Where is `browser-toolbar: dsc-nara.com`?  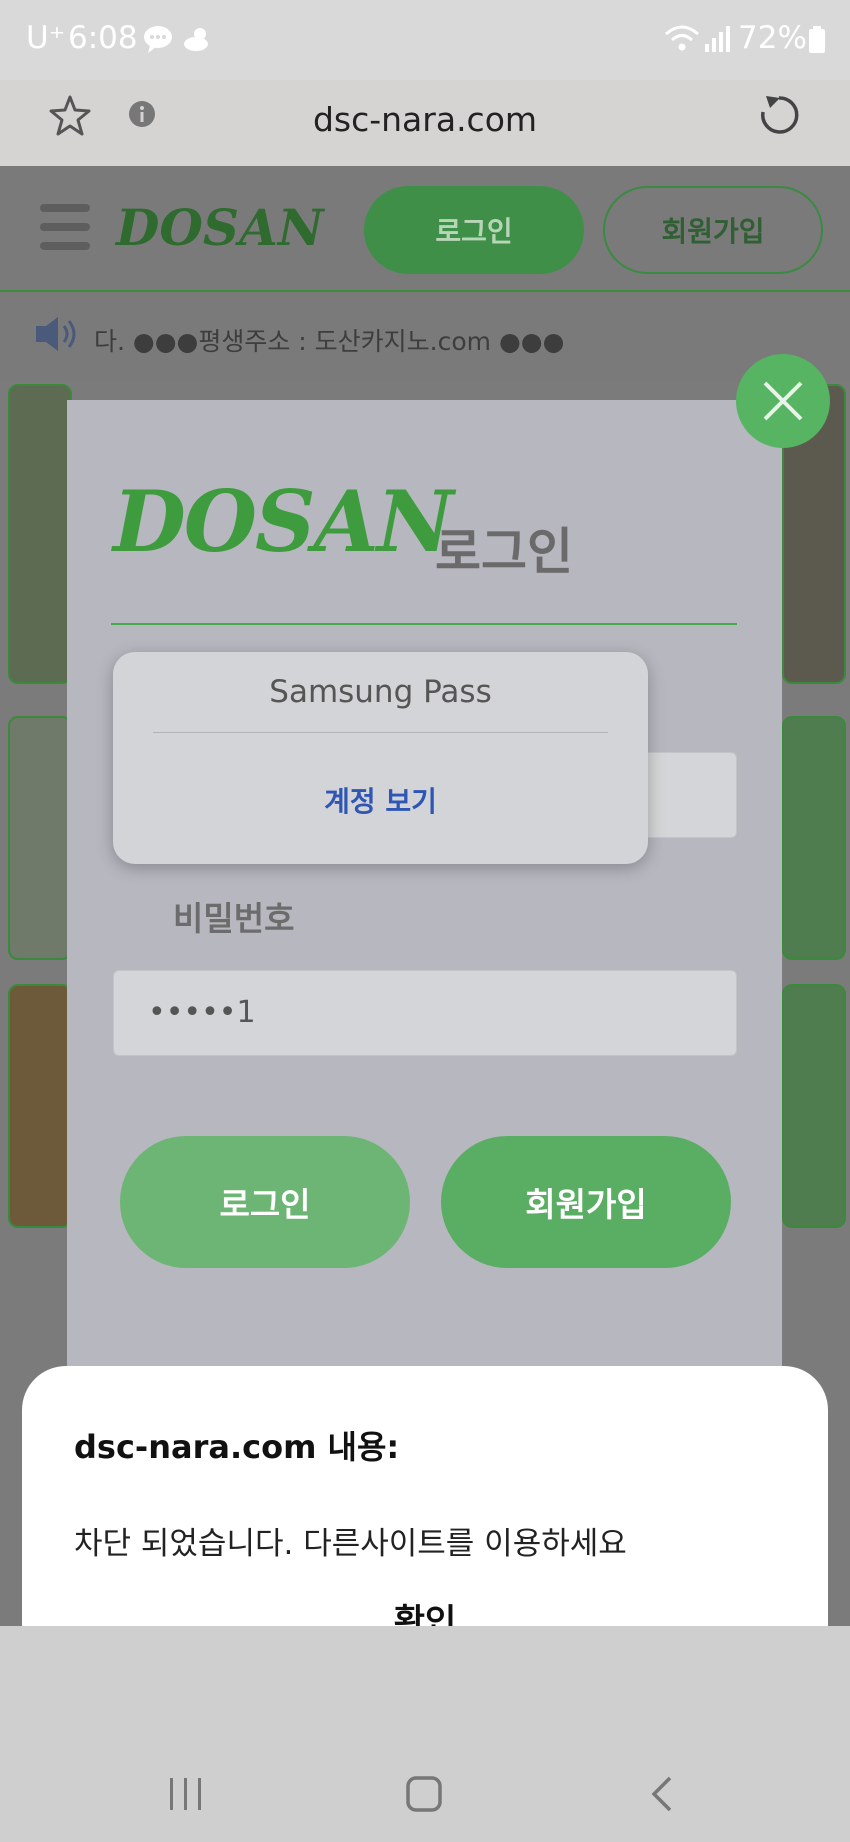 browser-toolbar: dsc-nara.com is located at coordinates (425, 123).